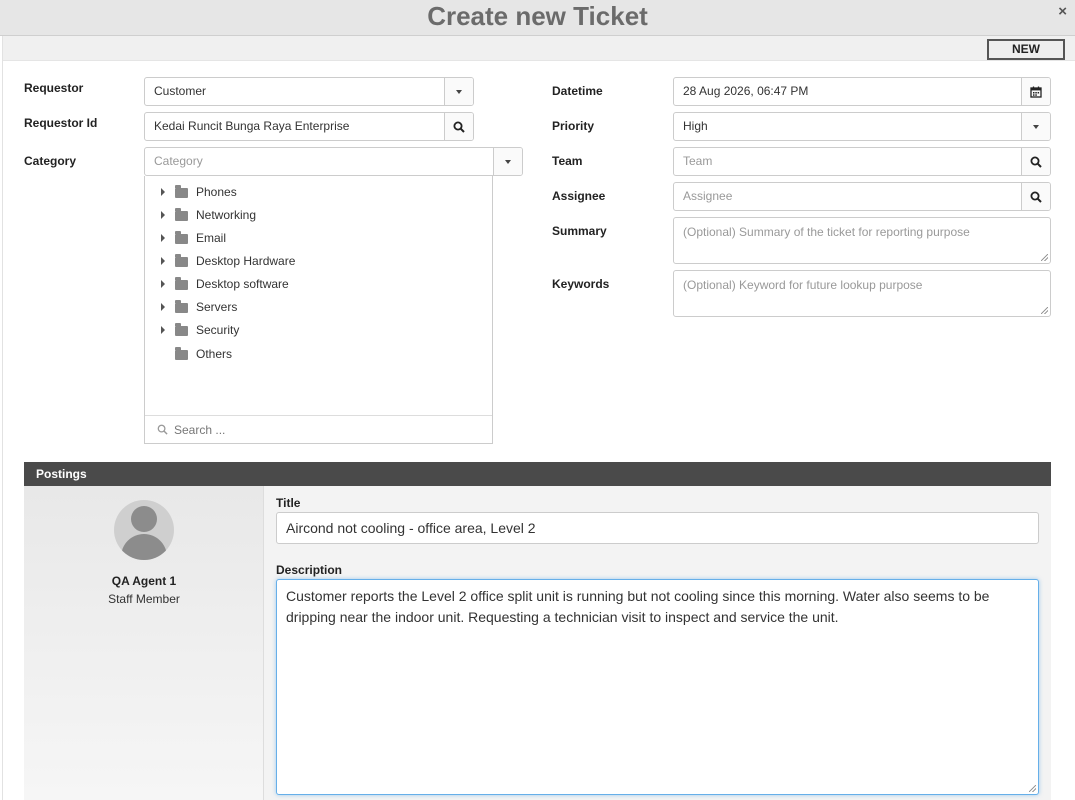 This screenshot has width=1075, height=800. Describe the element at coordinates (695, 126) in the screenshot. I see `priority-value: High` at that location.